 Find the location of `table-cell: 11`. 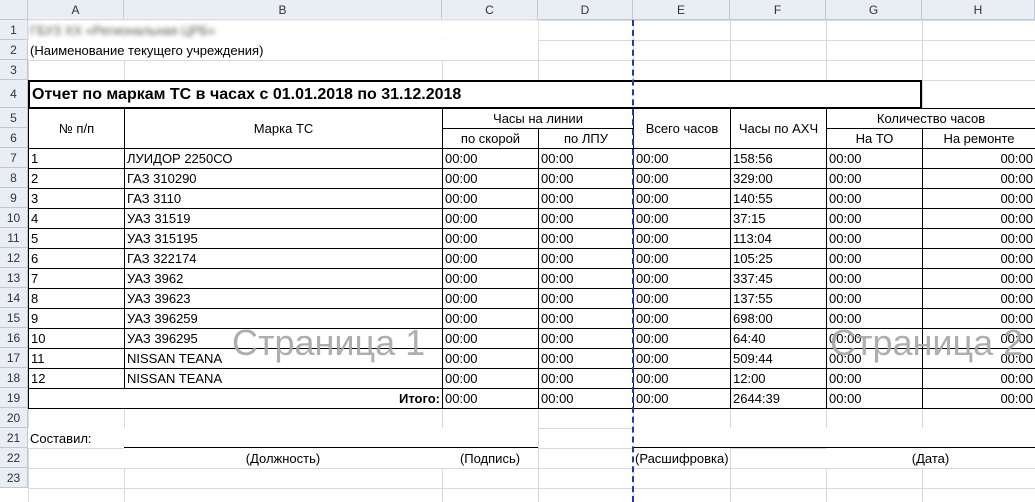

table-cell: 11 is located at coordinates (76, 358).